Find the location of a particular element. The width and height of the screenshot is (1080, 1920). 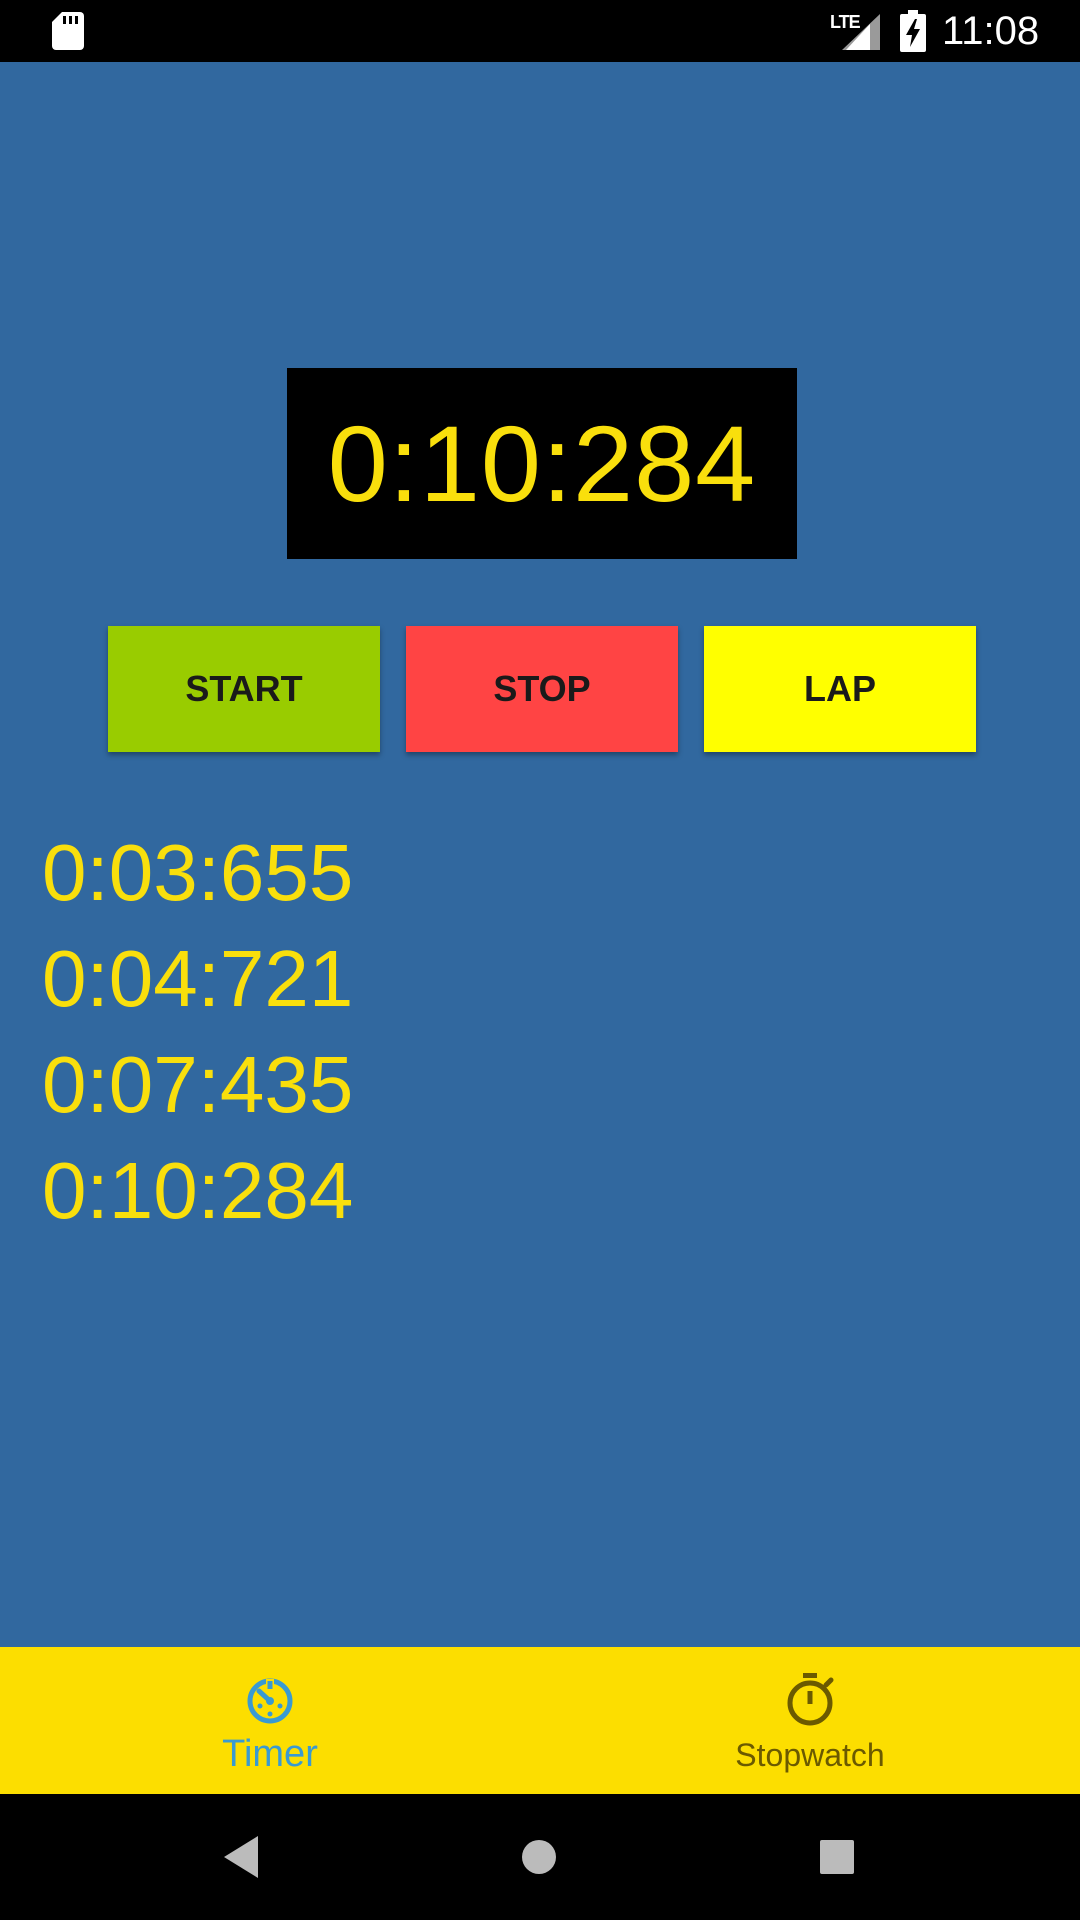

lap-item: 0:07:435 is located at coordinates (198, 1084).